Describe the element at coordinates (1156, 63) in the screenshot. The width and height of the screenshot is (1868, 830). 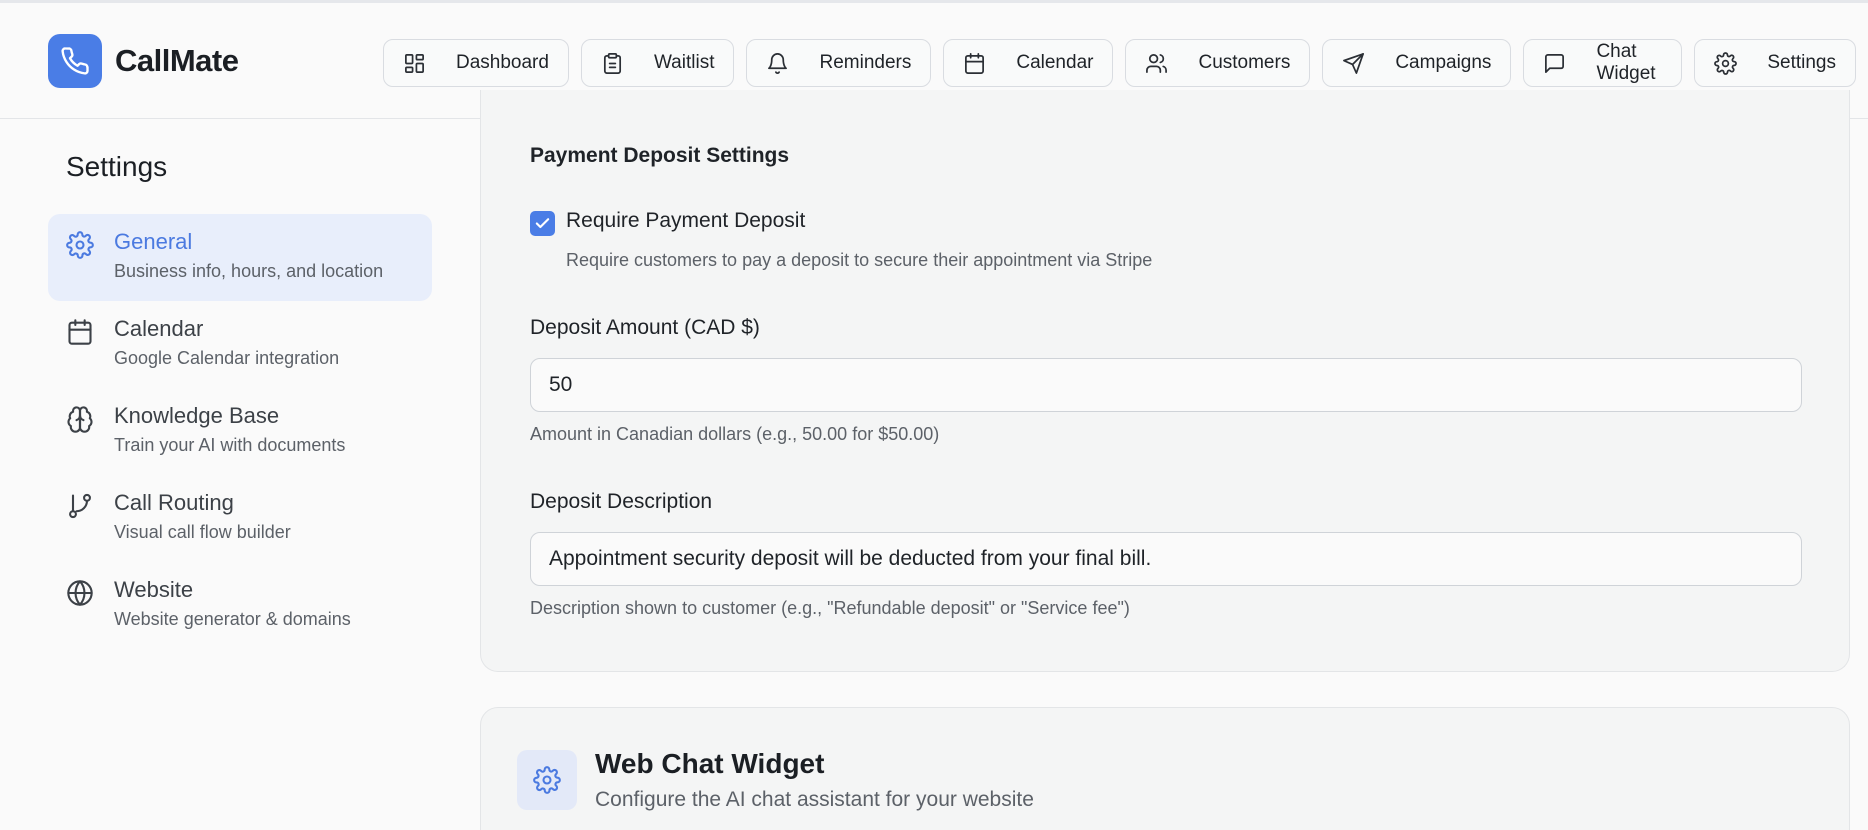
I see `users-icon` at that location.